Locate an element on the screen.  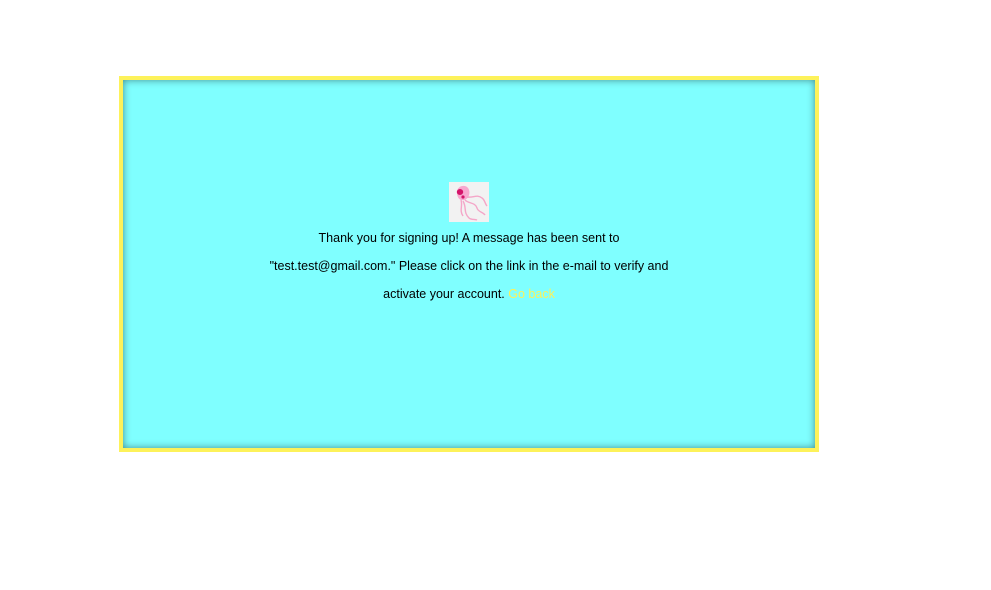
go-back-link: Go back is located at coordinates (531, 294).